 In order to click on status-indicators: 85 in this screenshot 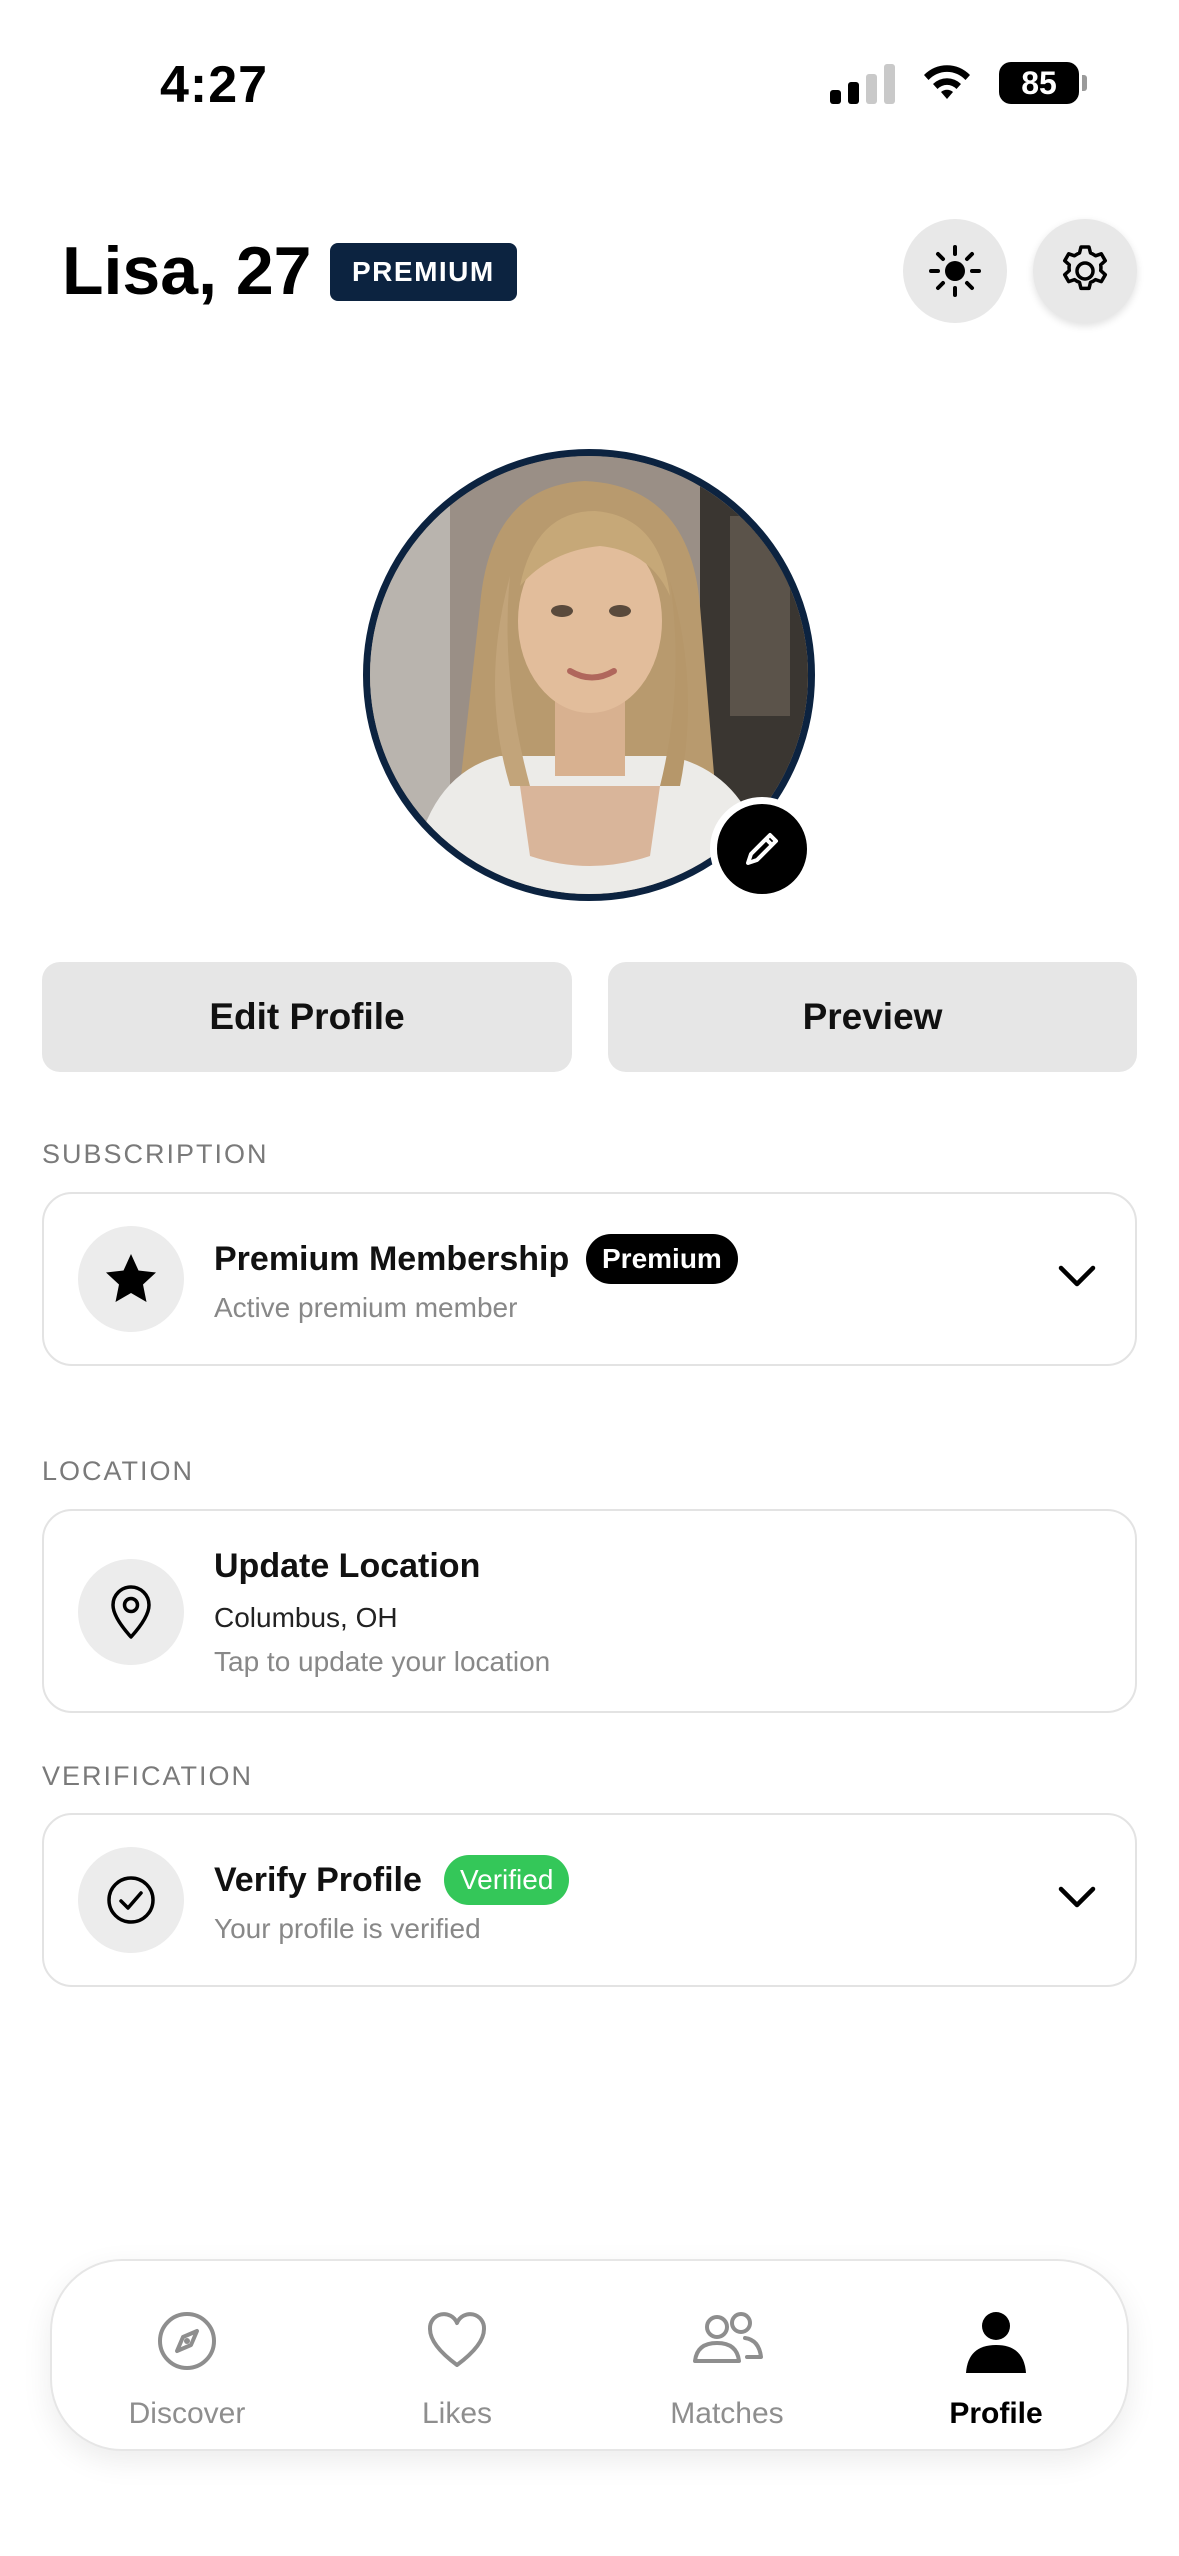, I will do `click(958, 83)`.